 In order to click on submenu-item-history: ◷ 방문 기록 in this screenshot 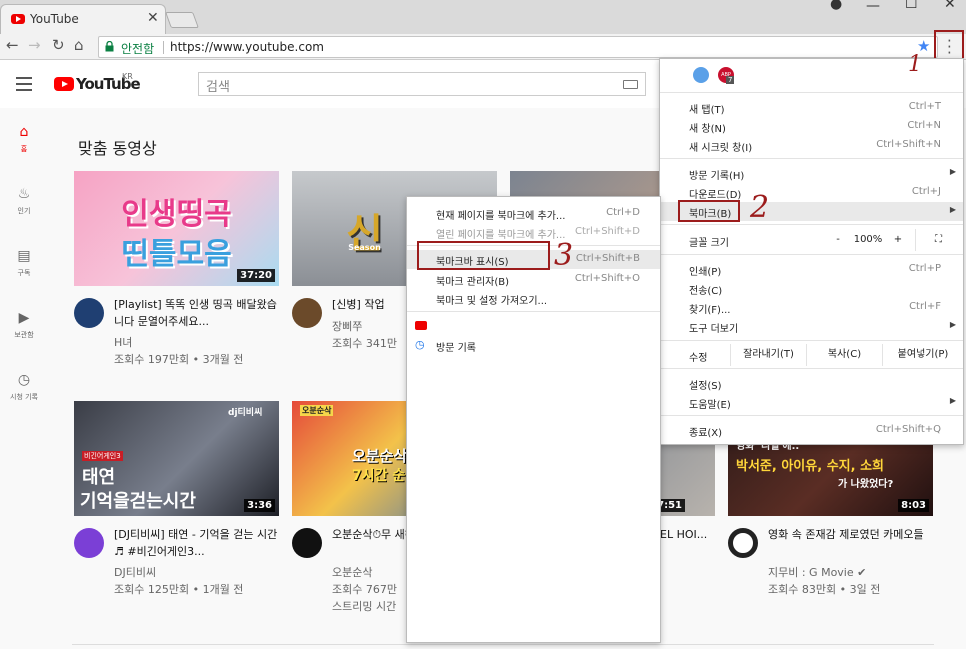, I will do `click(533, 345)`.